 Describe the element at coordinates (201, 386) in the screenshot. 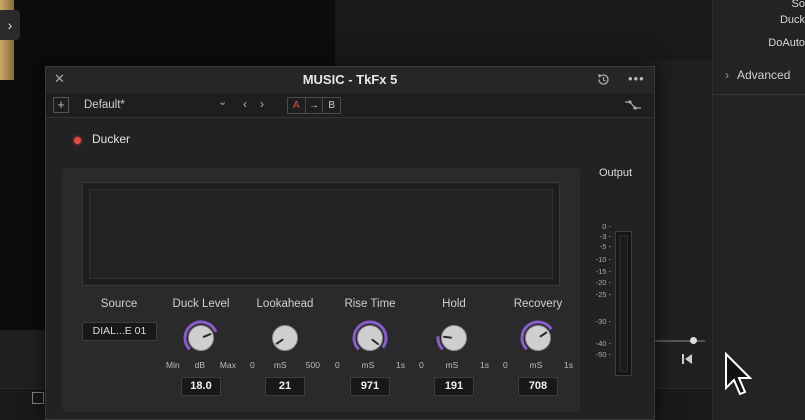

I see `duck-level-value: 18.0` at that location.